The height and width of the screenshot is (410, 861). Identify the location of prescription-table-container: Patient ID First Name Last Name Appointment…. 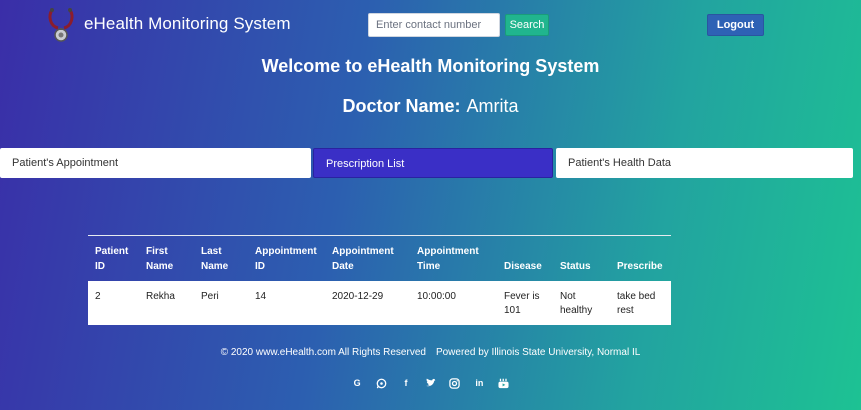
(379, 280).